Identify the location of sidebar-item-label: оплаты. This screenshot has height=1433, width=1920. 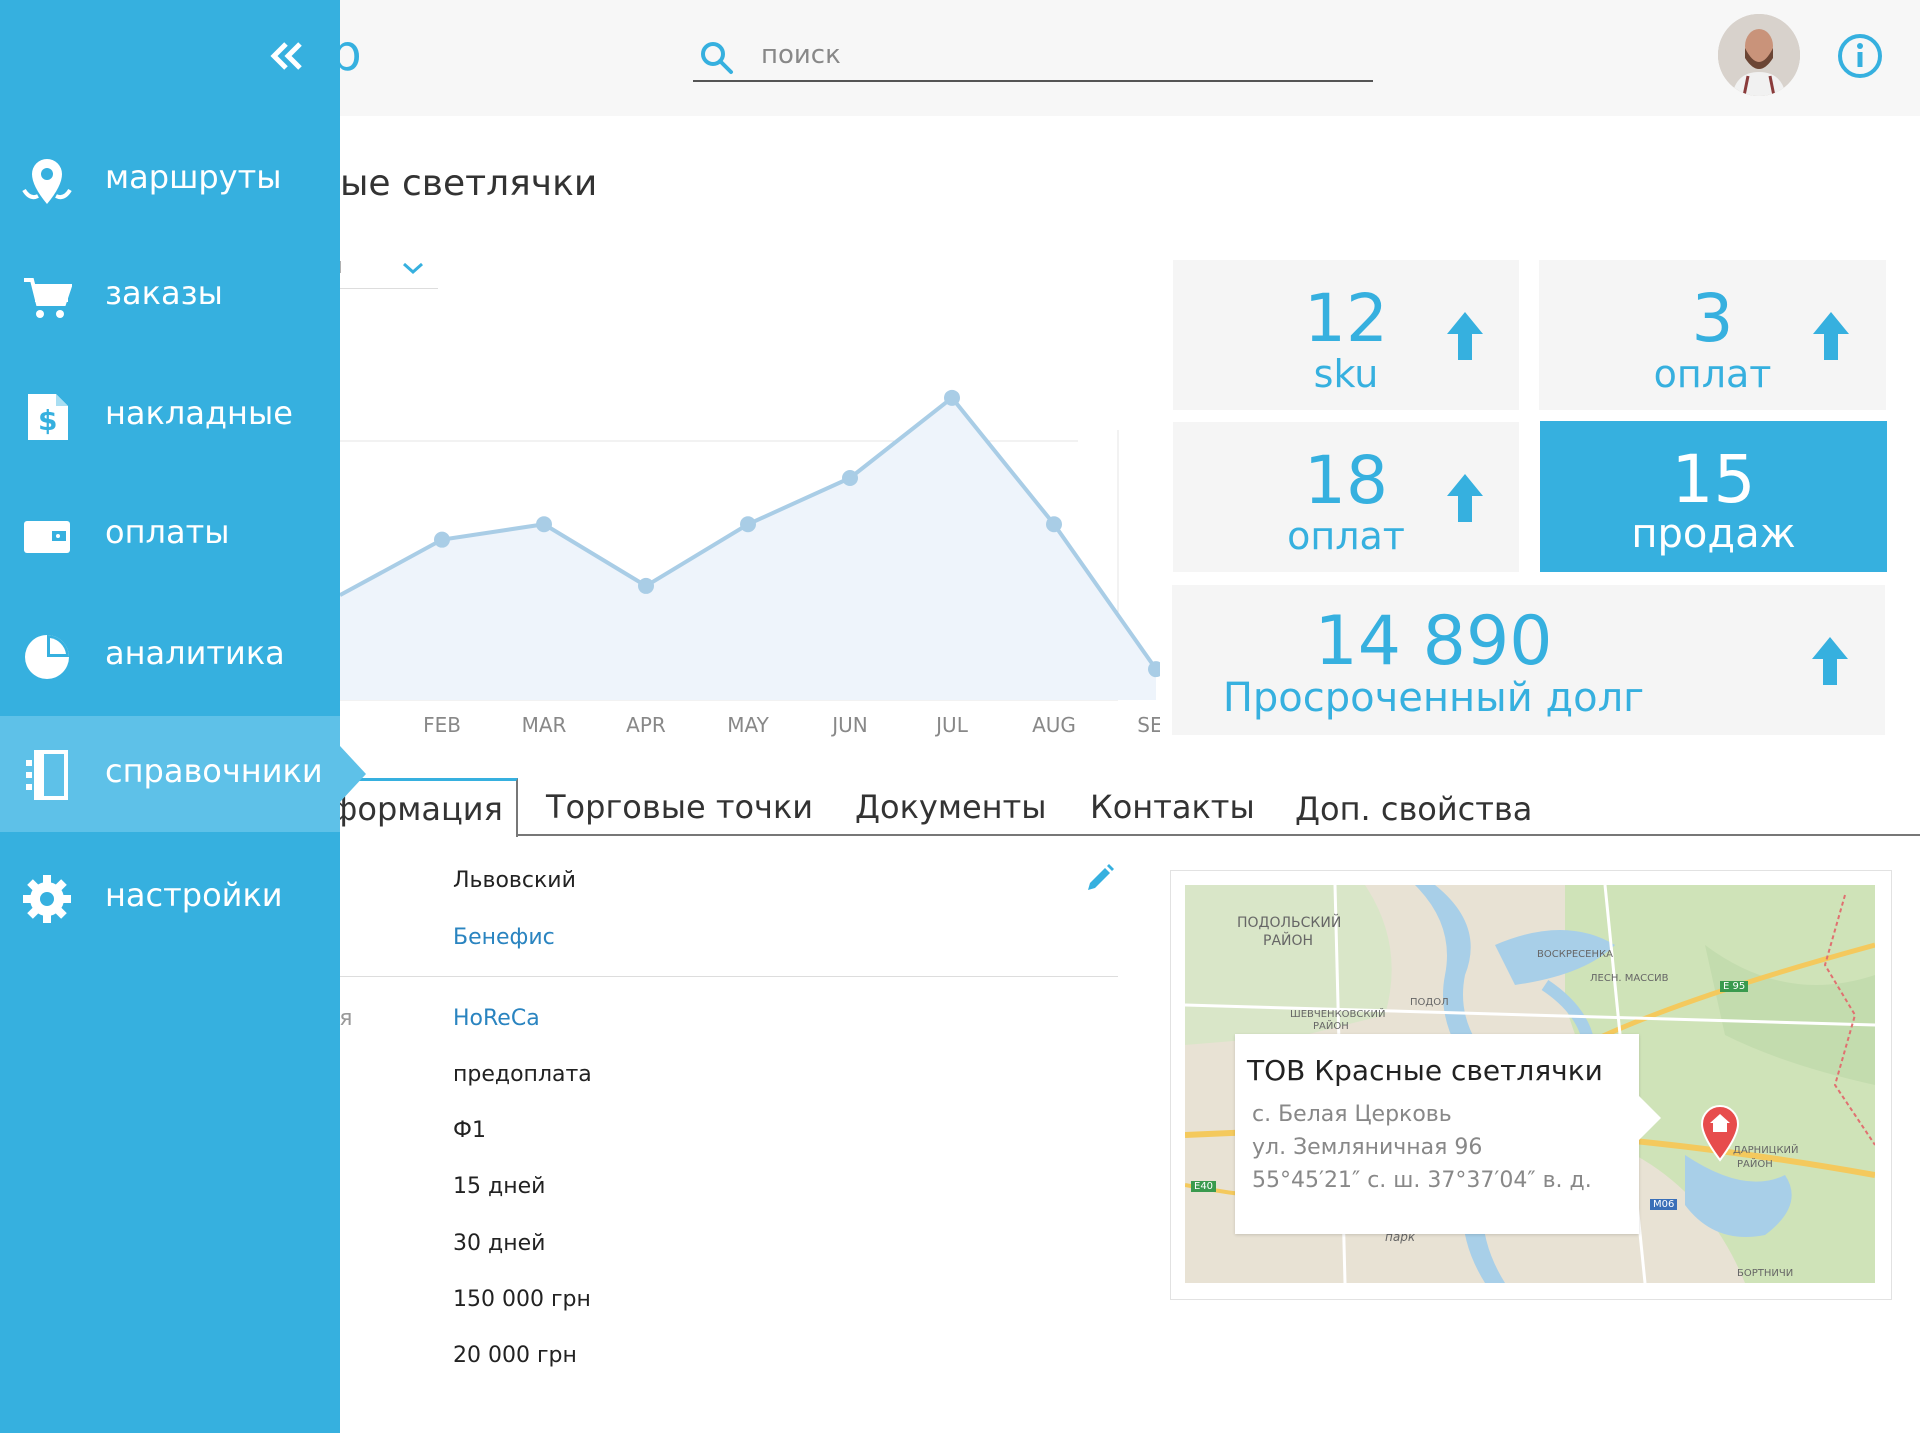
(167, 532).